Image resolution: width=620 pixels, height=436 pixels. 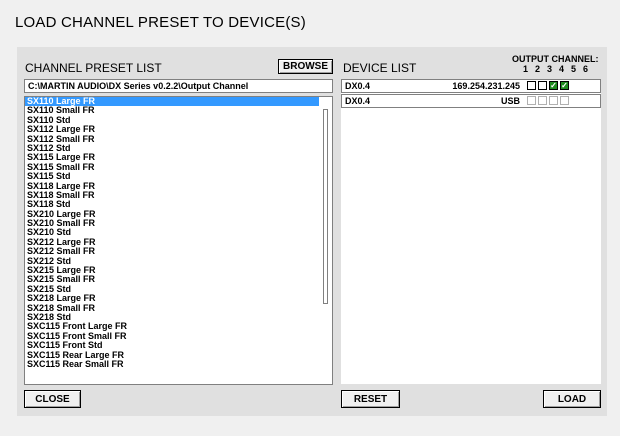 What do you see at coordinates (305, 66) in the screenshot?
I see `browse-button: BROWSE` at bounding box center [305, 66].